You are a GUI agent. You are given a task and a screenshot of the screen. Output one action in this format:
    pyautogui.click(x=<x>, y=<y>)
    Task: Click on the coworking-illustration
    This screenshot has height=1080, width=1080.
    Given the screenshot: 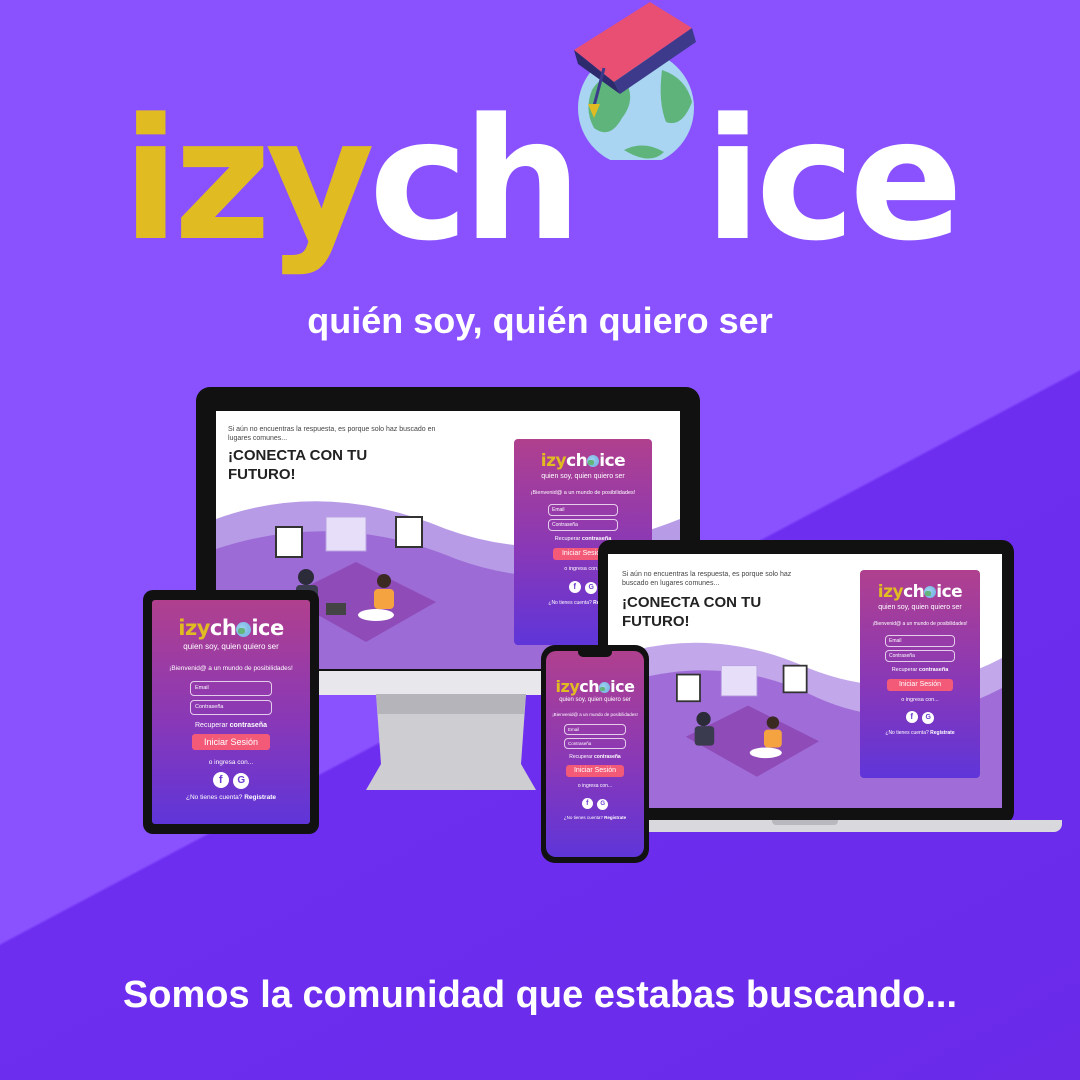 What is the action you would take?
    pyautogui.click(x=748, y=720)
    